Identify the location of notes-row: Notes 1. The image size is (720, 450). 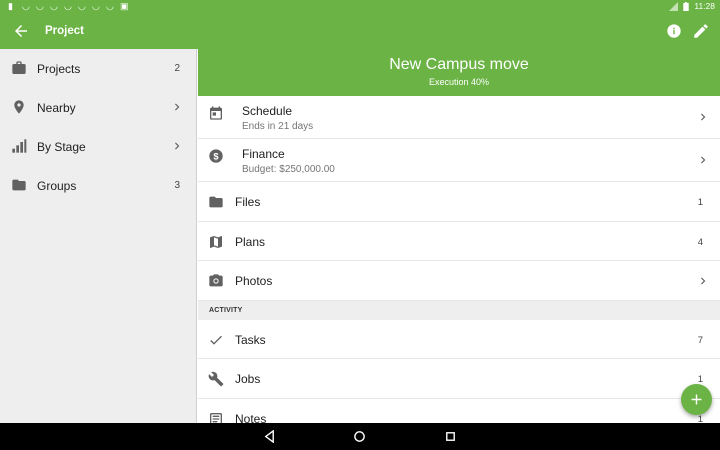
(459, 411).